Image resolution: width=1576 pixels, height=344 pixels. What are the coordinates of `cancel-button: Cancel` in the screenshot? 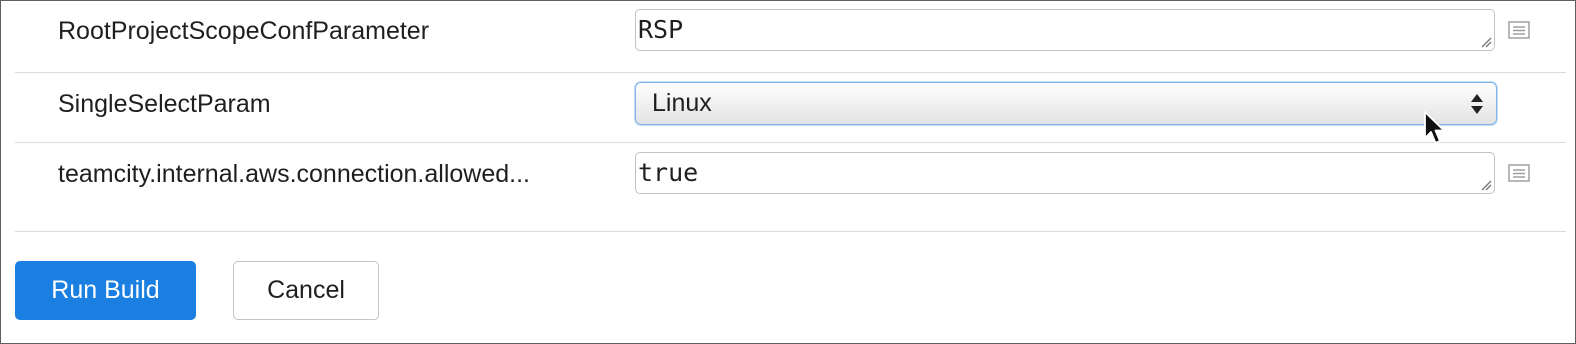 It's located at (306, 290).